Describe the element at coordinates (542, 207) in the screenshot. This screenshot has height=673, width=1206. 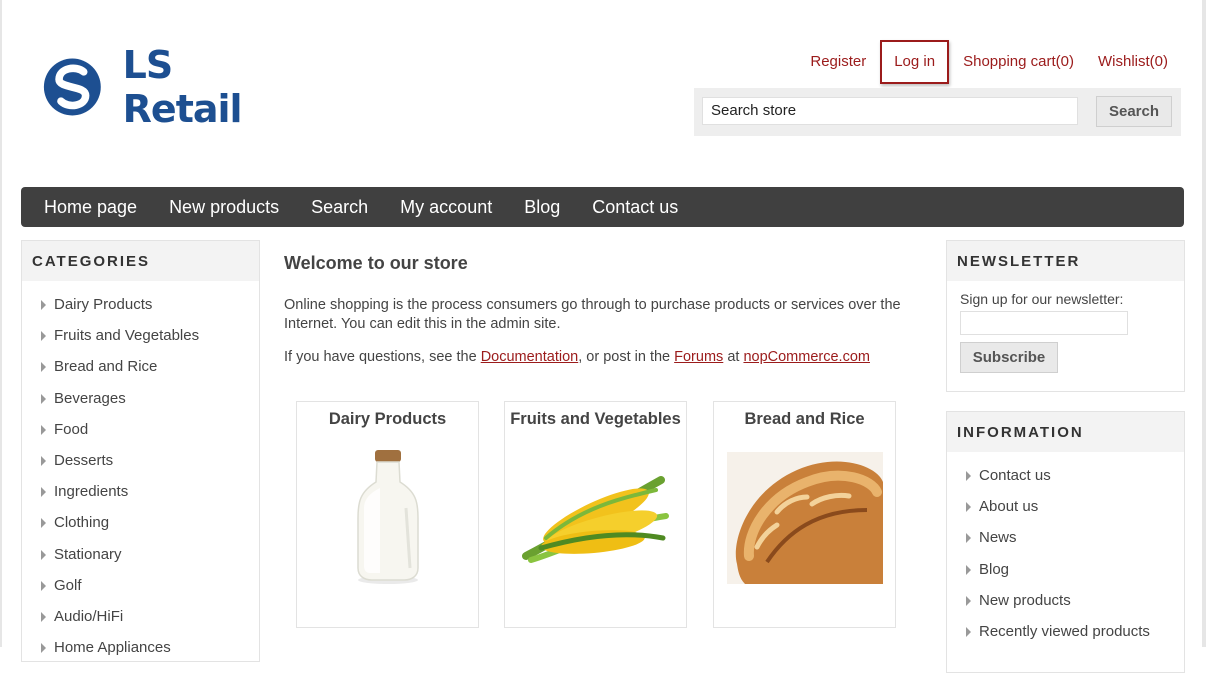
I see `nav-blog: Blog` at that location.